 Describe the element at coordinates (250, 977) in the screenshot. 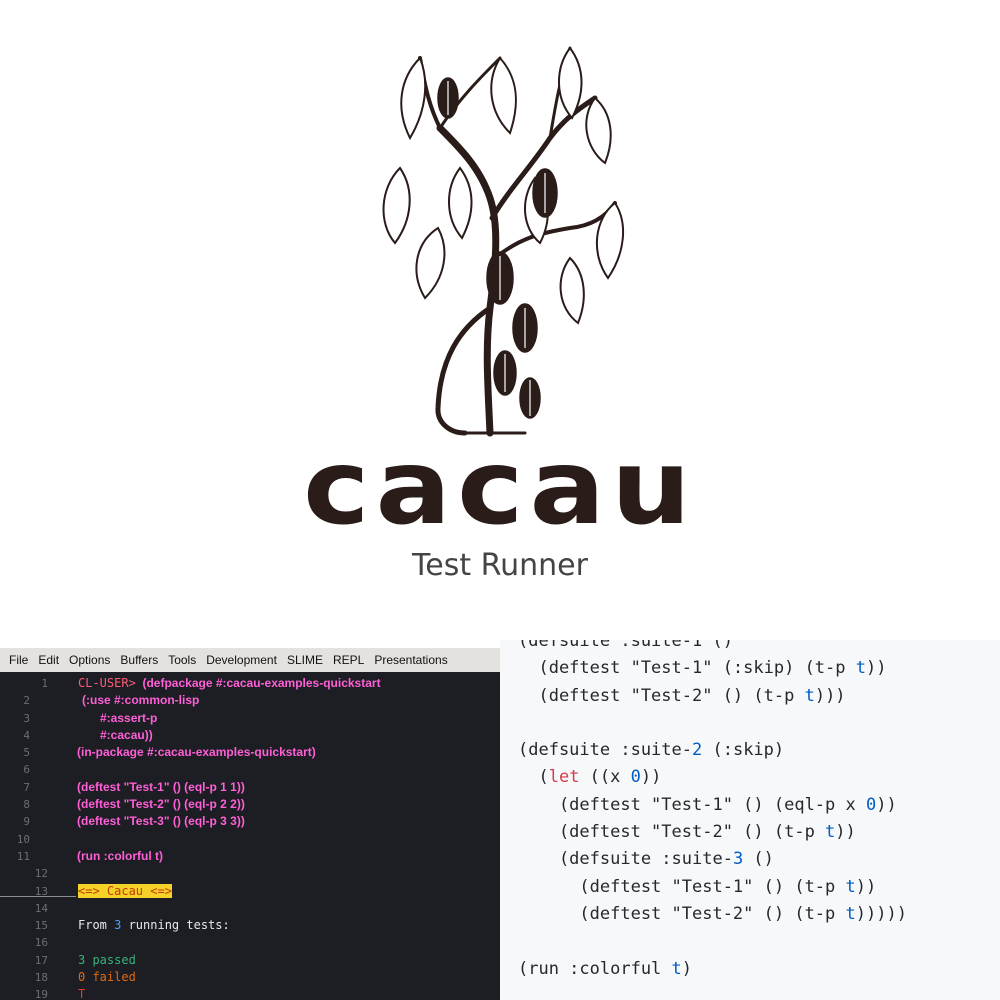

I see `output-line: 18 0 failed` at that location.